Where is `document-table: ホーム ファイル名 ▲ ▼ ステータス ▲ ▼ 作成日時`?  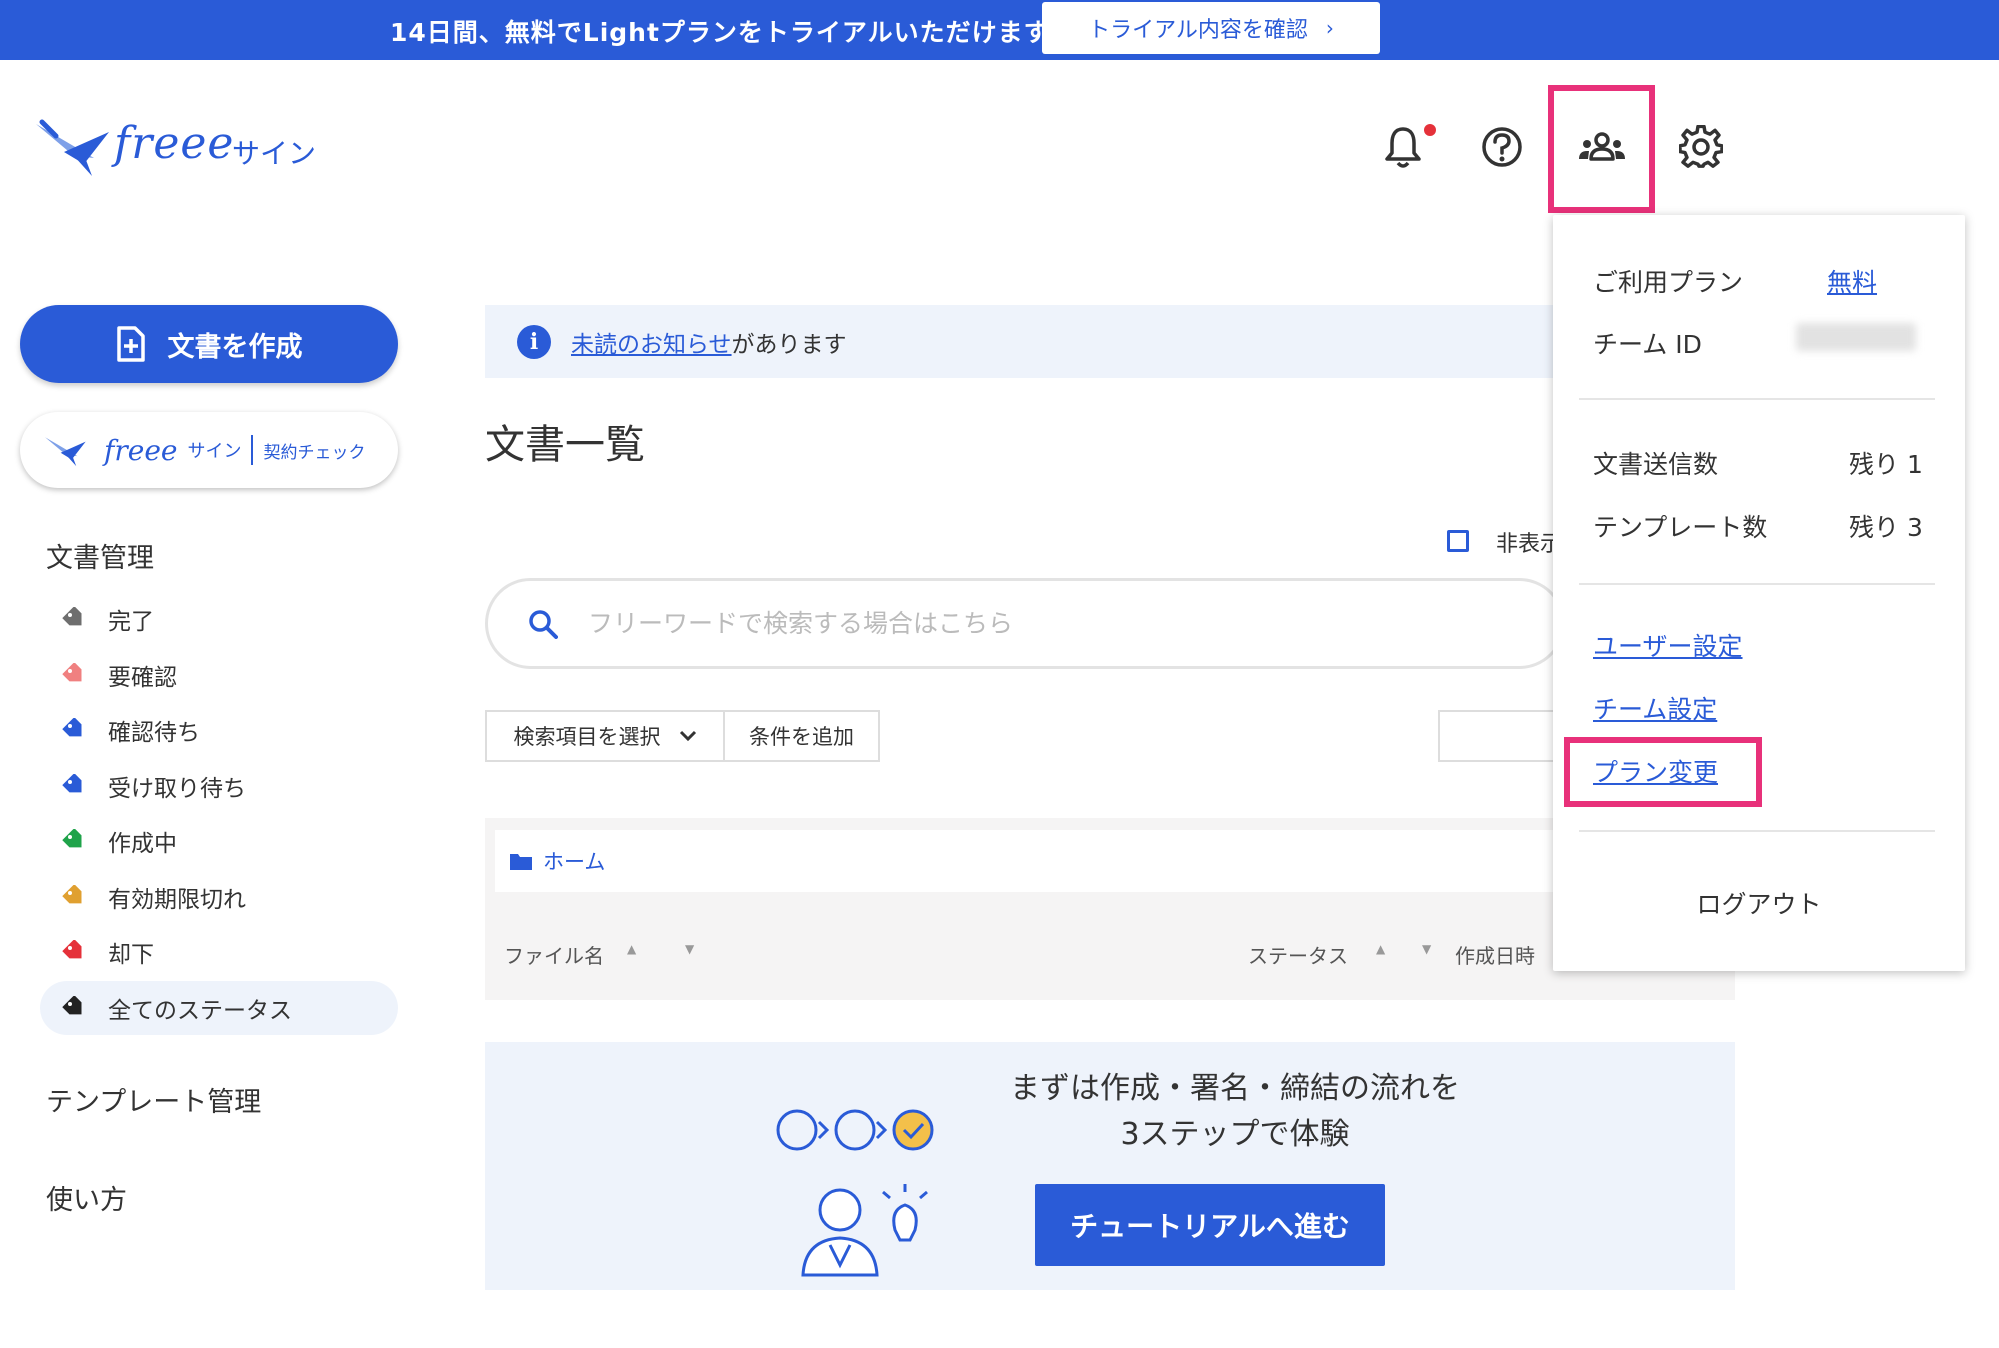 document-table: ホーム ファイル名 ▲ ▼ ステータス ▲ ▼ 作成日時 is located at coordinates (1110, 909).